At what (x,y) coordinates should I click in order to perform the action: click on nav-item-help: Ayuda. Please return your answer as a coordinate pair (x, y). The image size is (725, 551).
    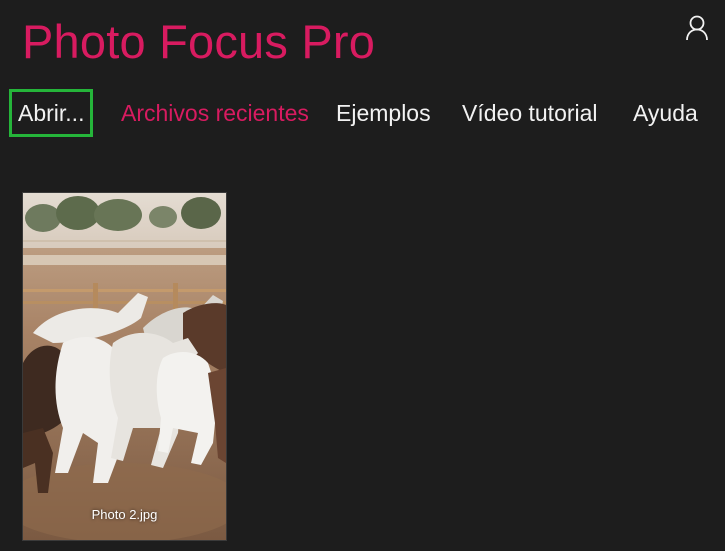
    Looking at the image, I should click on (665, 113).